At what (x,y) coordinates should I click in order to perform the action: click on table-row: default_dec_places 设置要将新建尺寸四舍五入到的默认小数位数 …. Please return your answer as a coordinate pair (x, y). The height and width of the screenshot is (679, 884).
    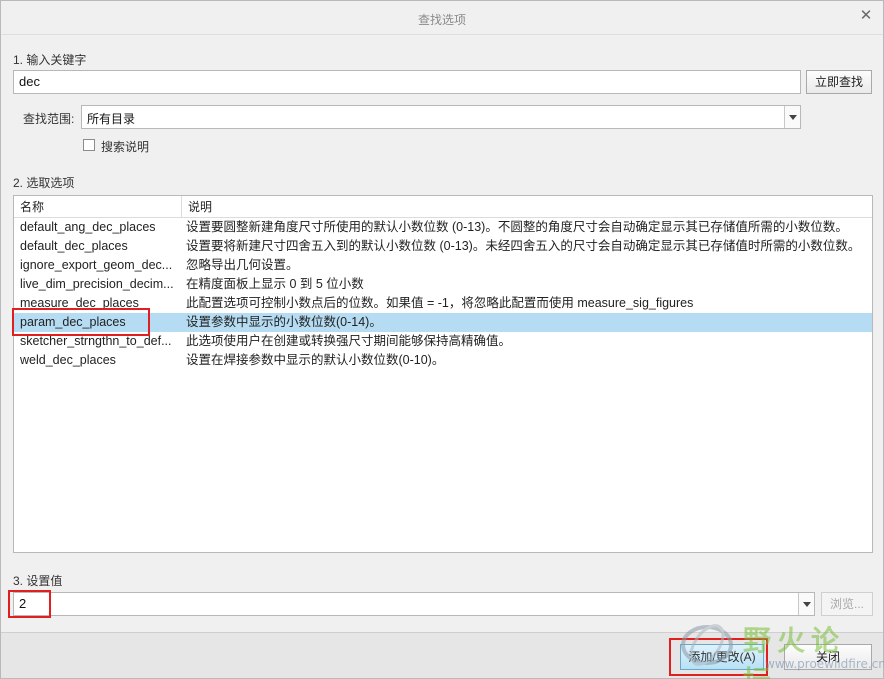
    Looking at the image, I should click on (443, 246).